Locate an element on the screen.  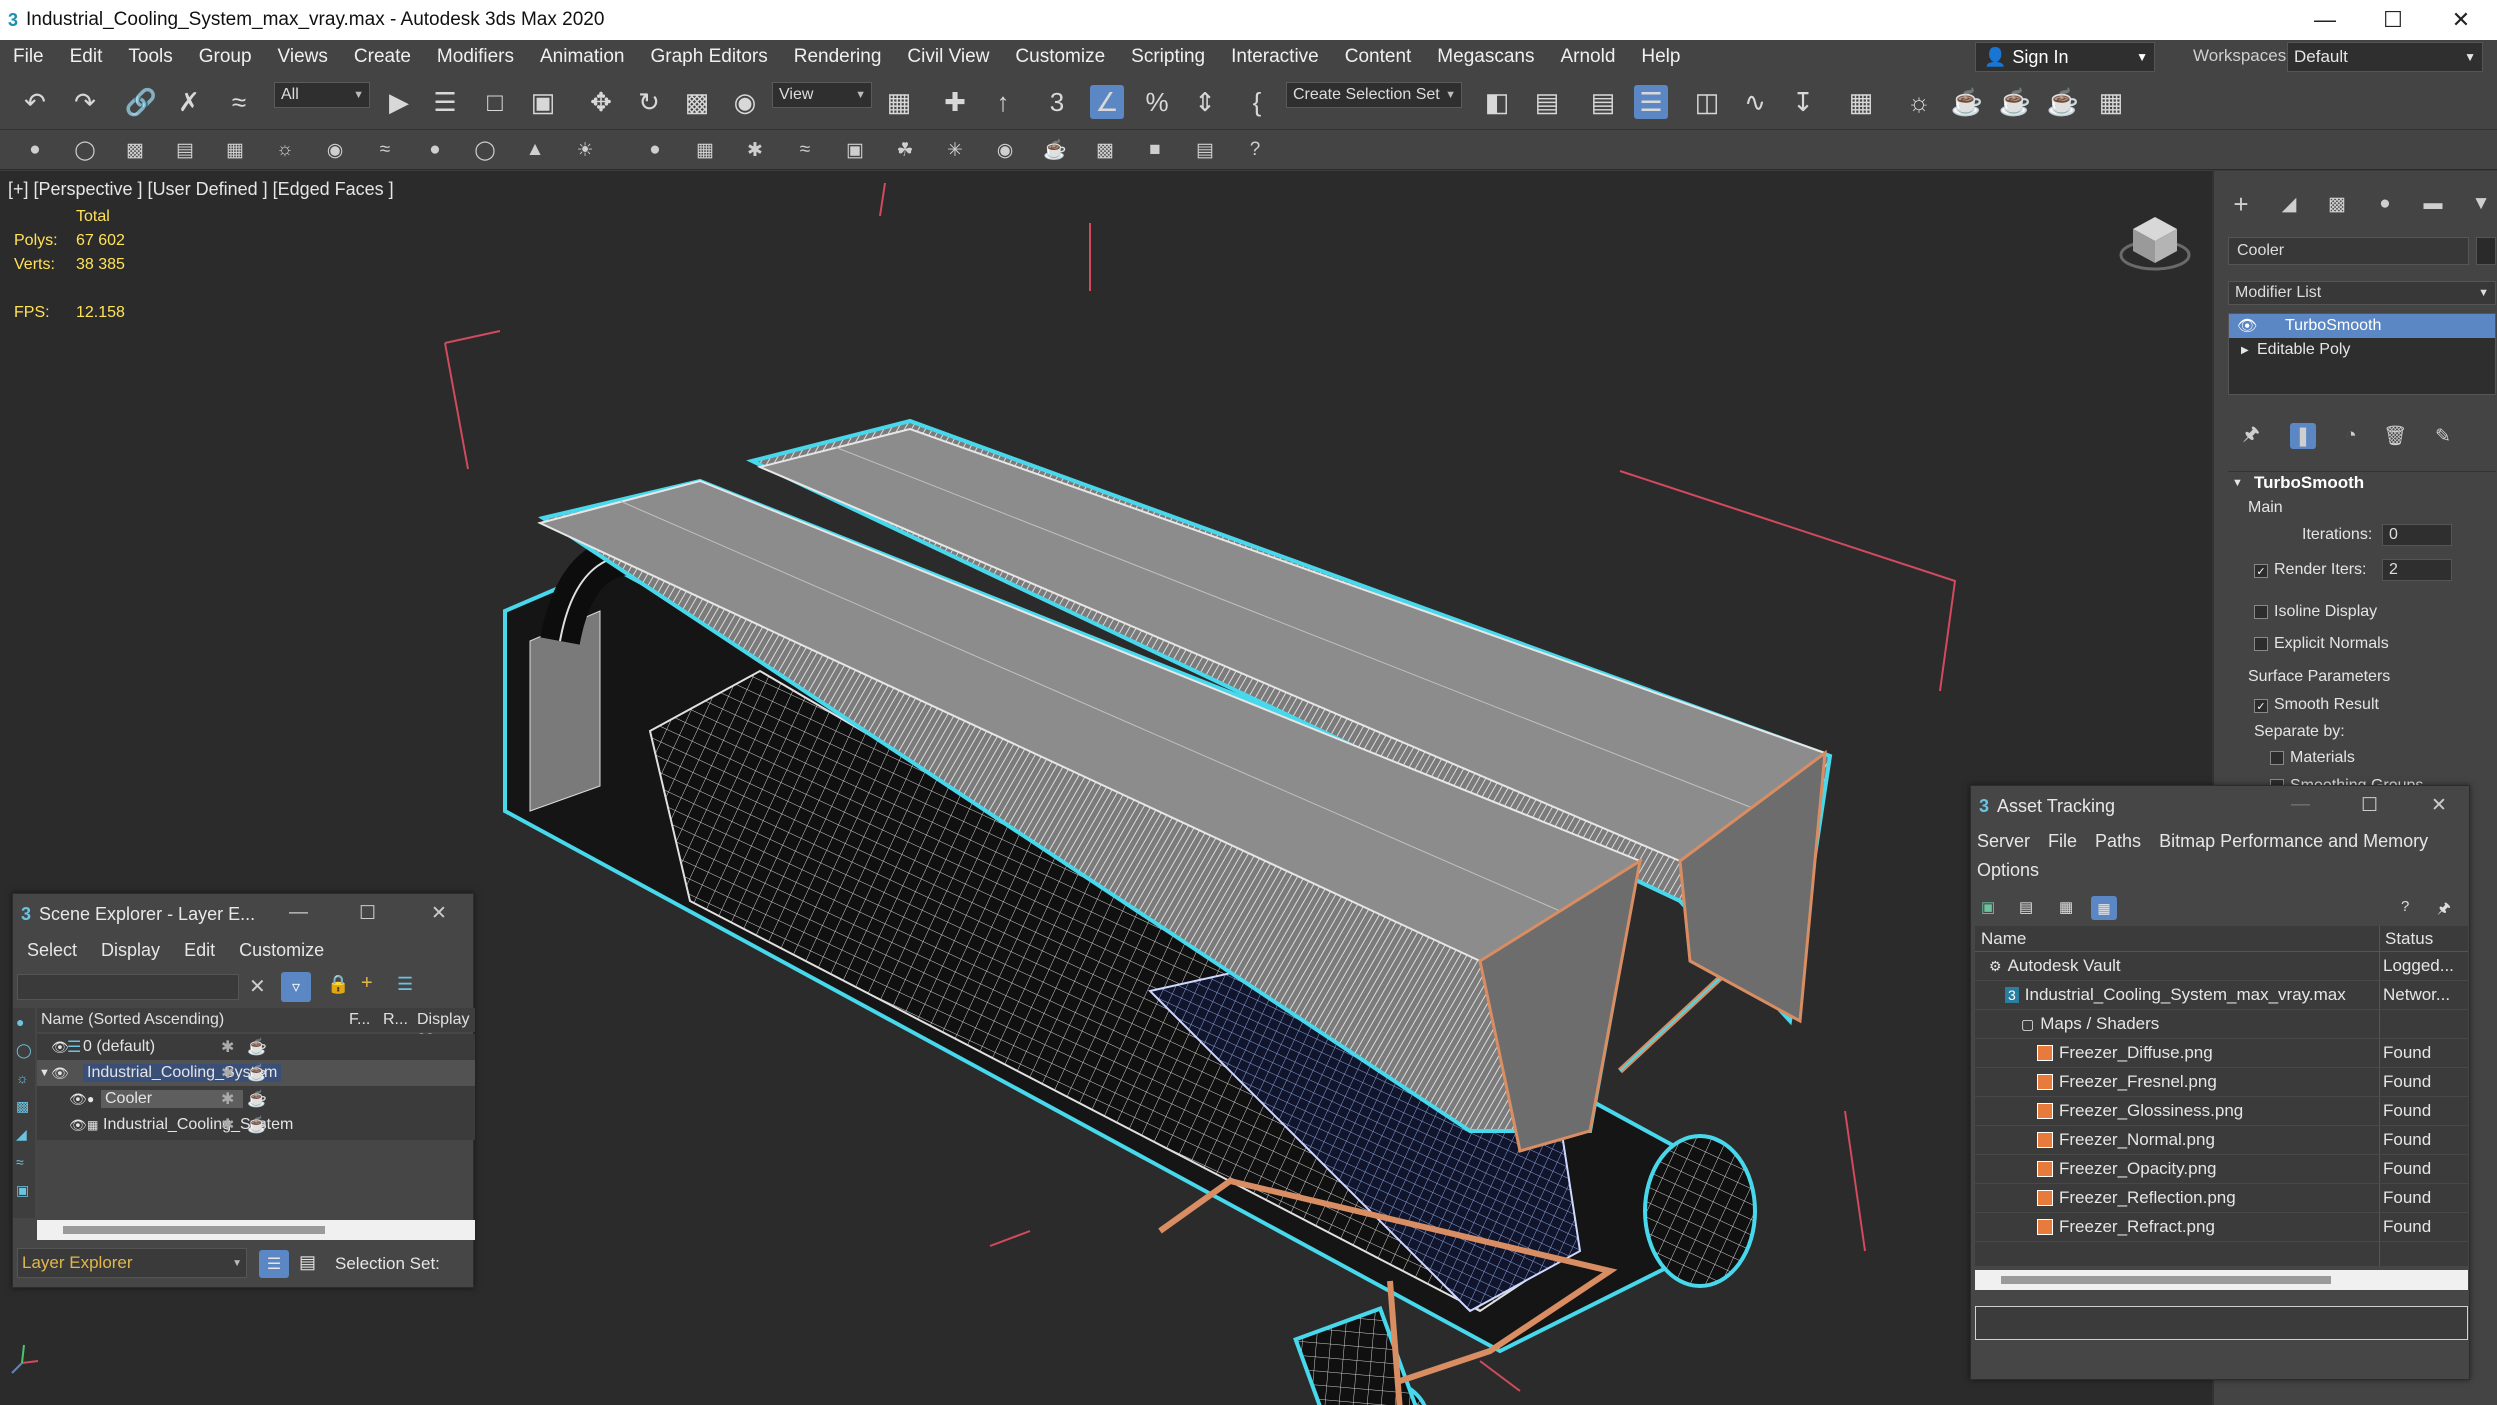
torus-icon: ◯ is located at coordinates (485, 150).